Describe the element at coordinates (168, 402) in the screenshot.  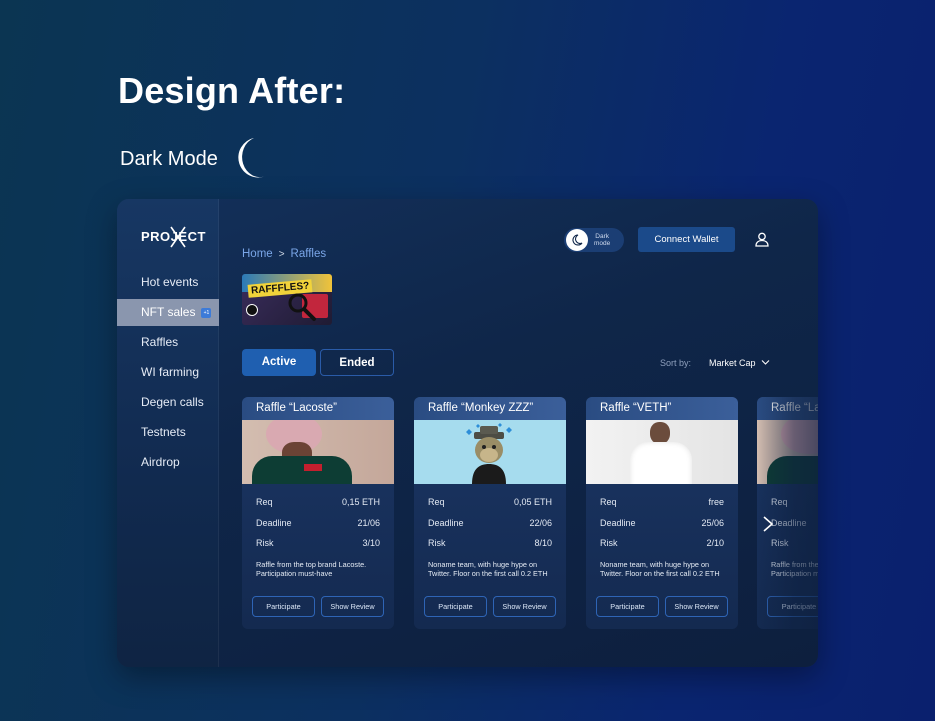
I see `sidebar-item-degen-calls: Degen calls` at that location.